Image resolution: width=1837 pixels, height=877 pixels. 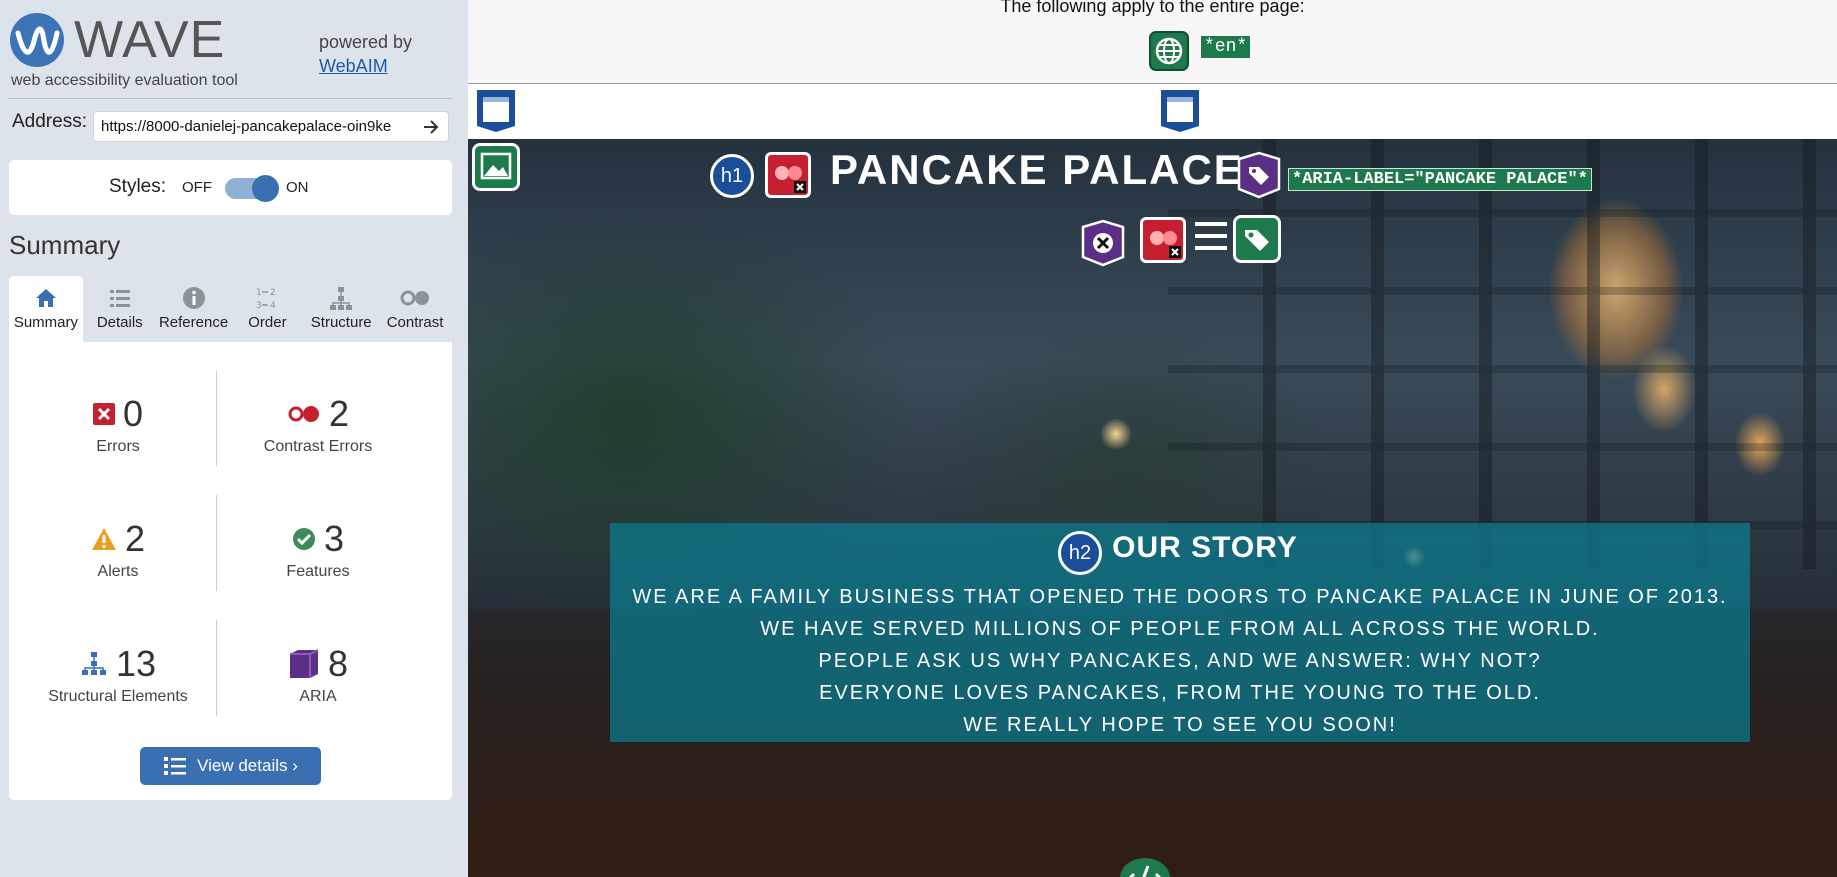 I want to click on info-icon, so click(x=193, y=298).